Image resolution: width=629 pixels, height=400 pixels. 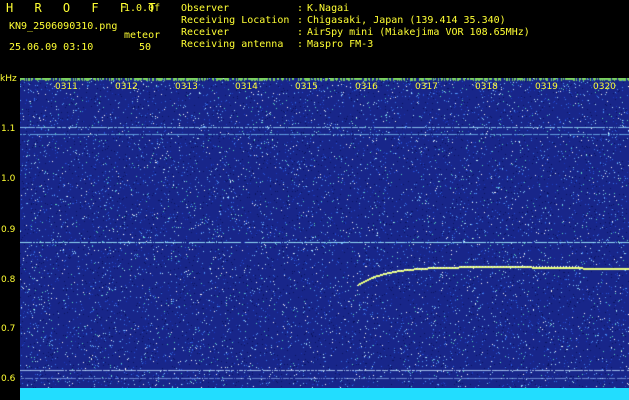 What do you see at coordinates (300, 32) in the screenshot?
I see `receiver-colon: :` at bounding box center [300, 32].